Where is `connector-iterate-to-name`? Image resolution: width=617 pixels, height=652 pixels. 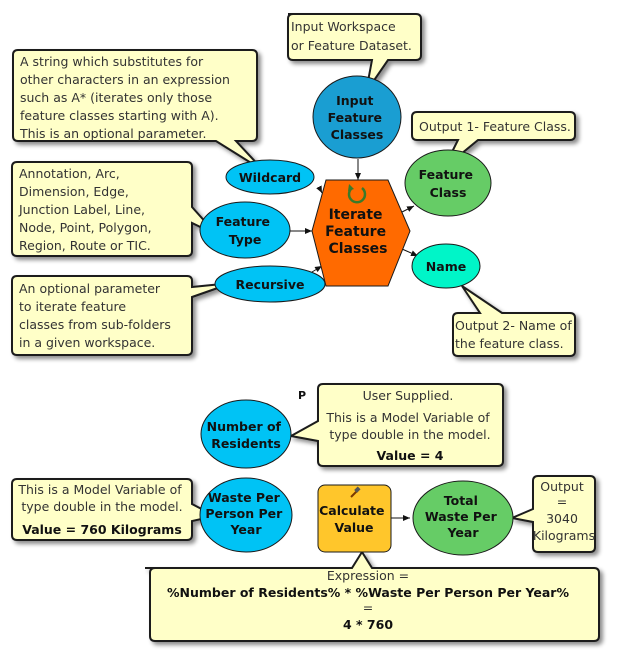
connector-iterate-to-name is located at coordinates (410, 252).